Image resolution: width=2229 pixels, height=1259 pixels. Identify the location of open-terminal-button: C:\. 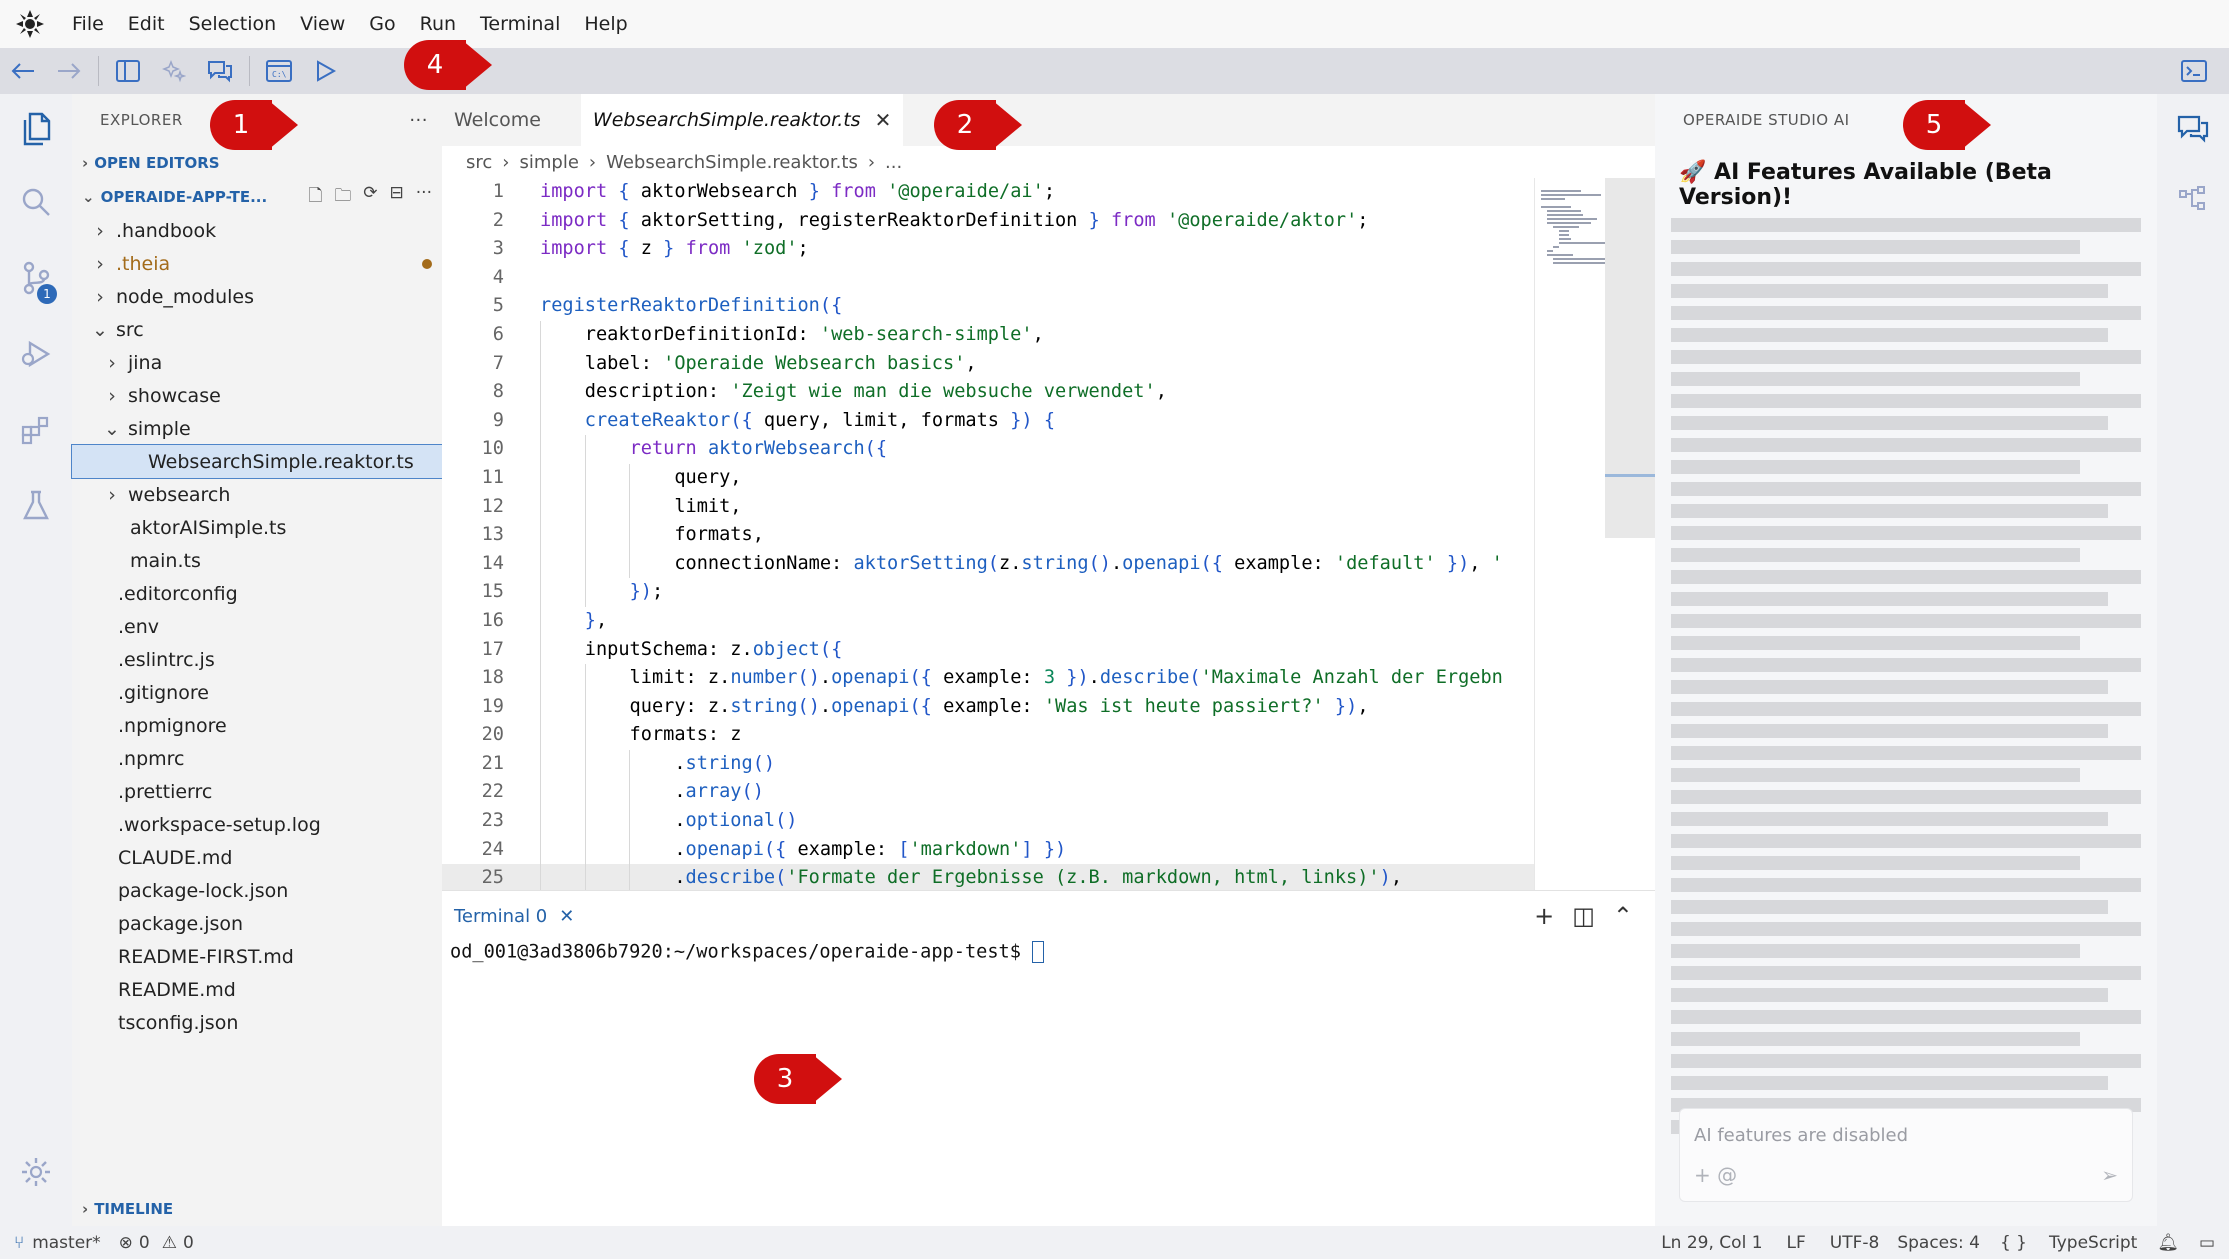
(279, 71).